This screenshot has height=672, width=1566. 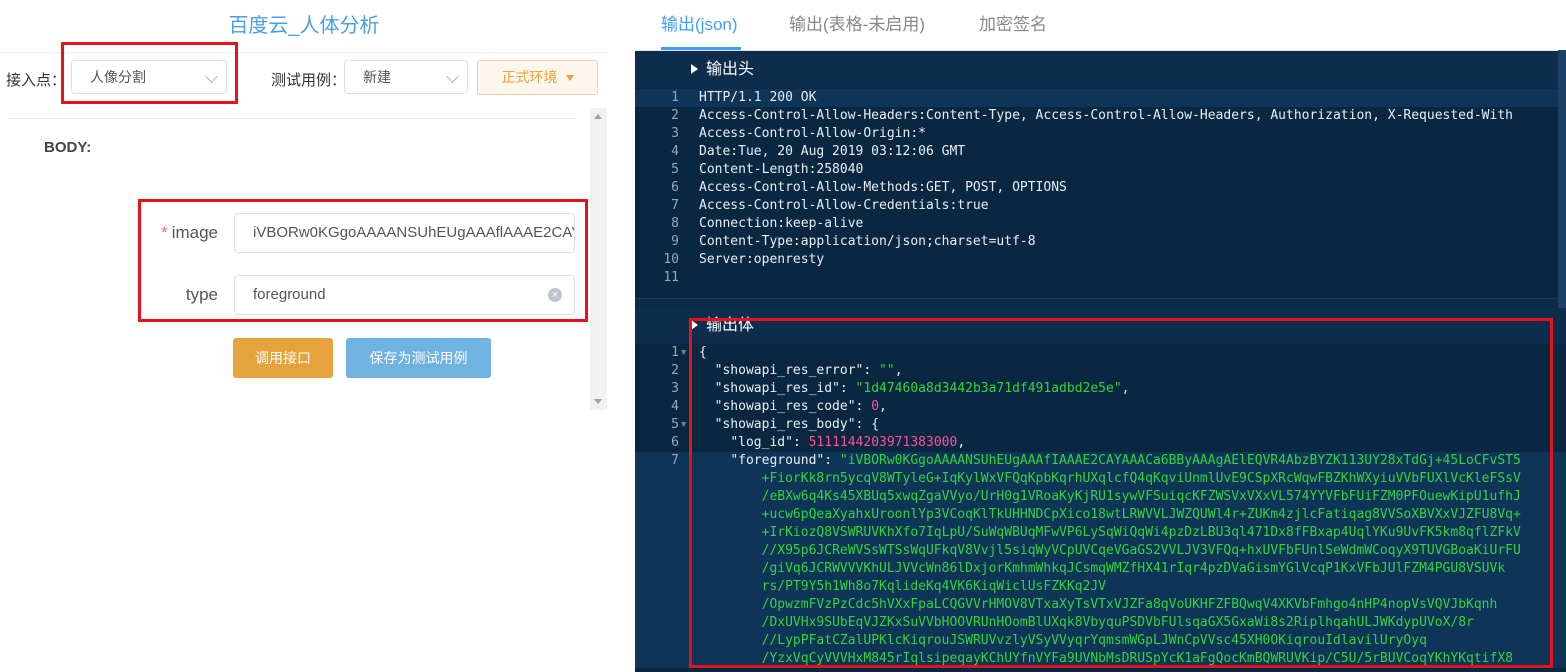 I want to click on clear-icon: ×, so click(x=555, y=295).